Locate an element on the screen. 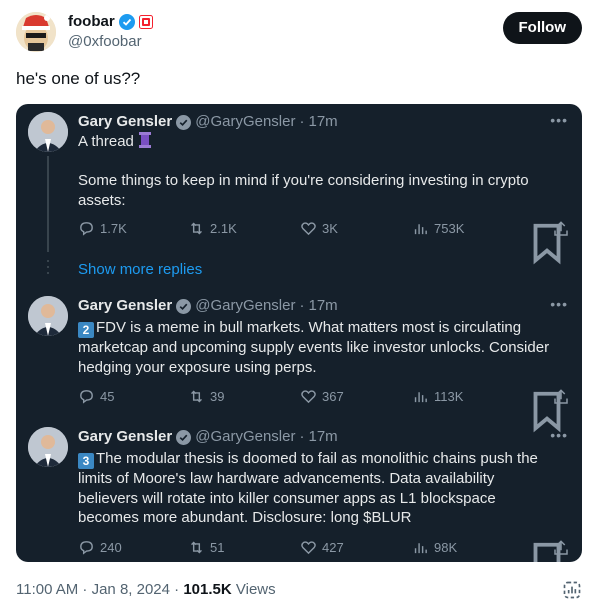  like-action: 427 is located at coordinates (322, 547).